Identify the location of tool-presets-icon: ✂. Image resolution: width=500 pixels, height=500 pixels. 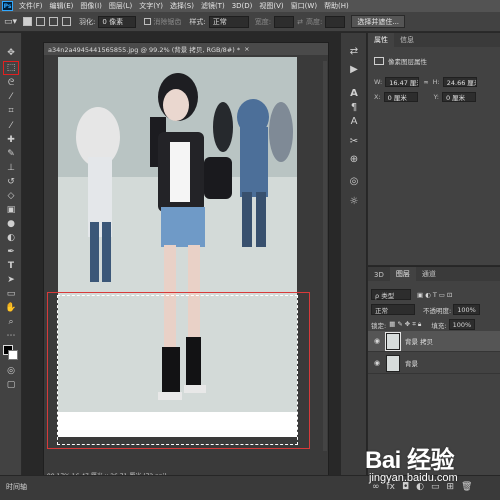
(354, 141).